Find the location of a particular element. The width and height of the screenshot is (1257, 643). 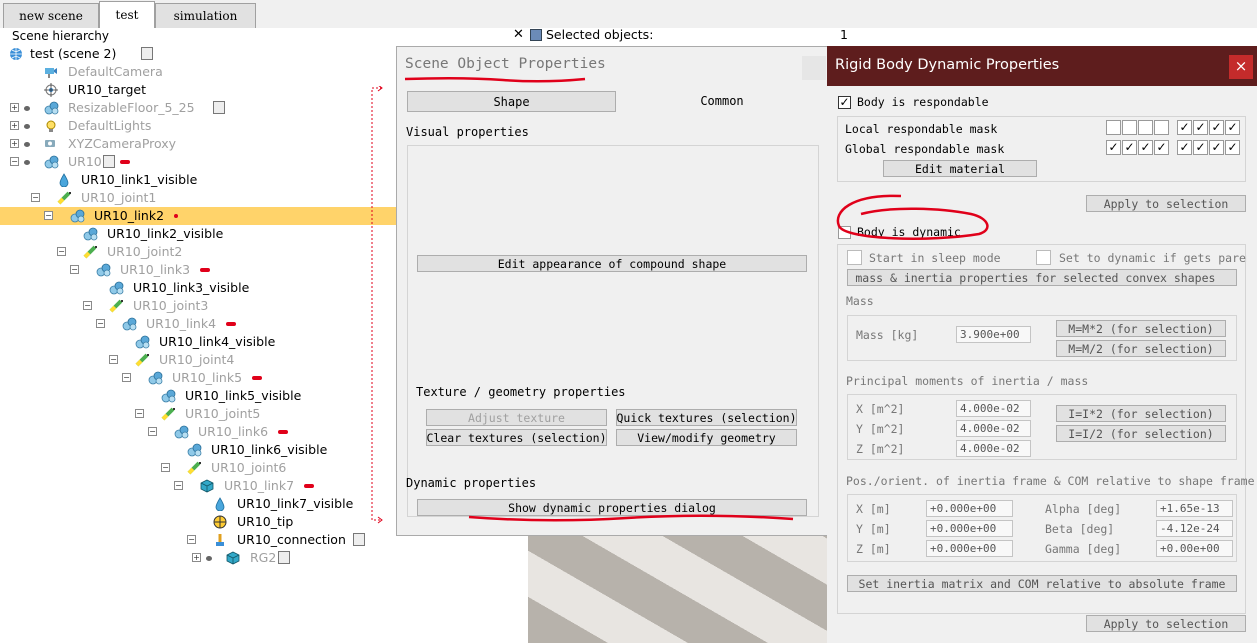

pos-y-field: +0.000e+00 is located at coordinates (969, 528).